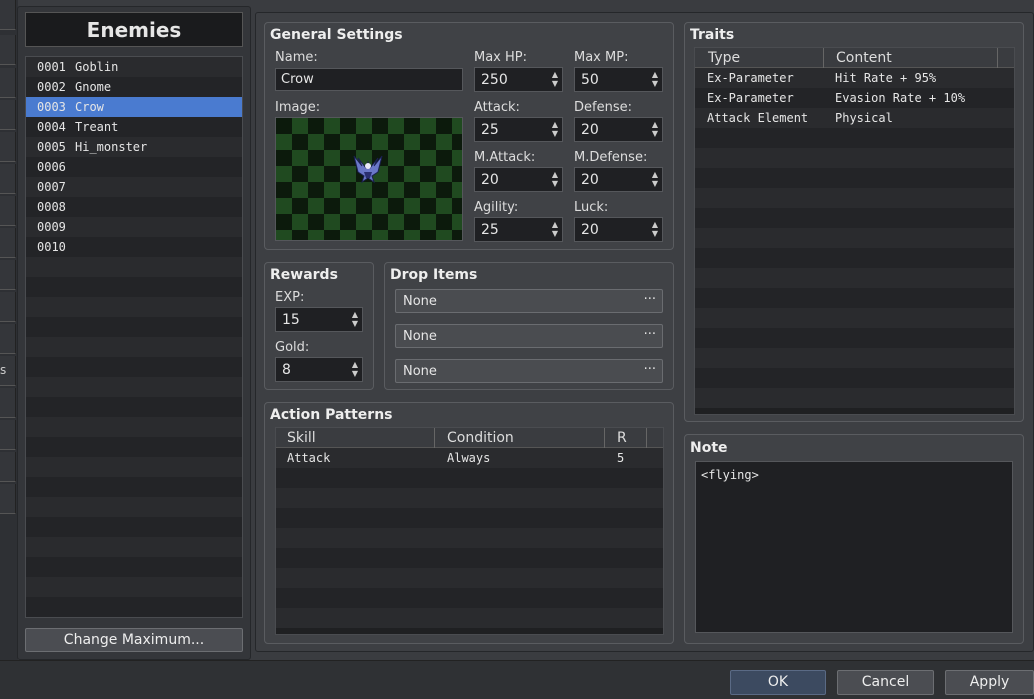  Describe the element at coordinates (134, 207) in the screenshot. I see `list-item: 0008` at that location.